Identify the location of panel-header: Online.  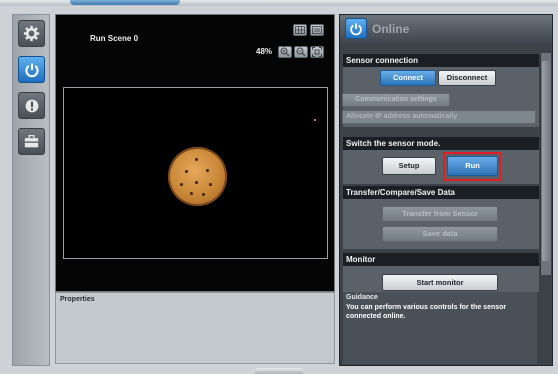
(446, 29).